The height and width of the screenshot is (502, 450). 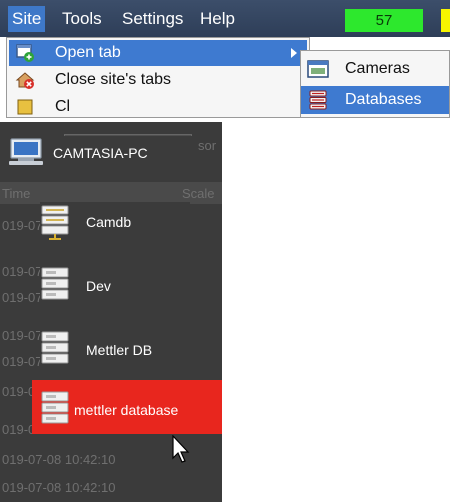 What do you see at coordinates (115, 284) in the screenshot?
I see `tree-db-dev: Dev` at bounding box center [115, 284].